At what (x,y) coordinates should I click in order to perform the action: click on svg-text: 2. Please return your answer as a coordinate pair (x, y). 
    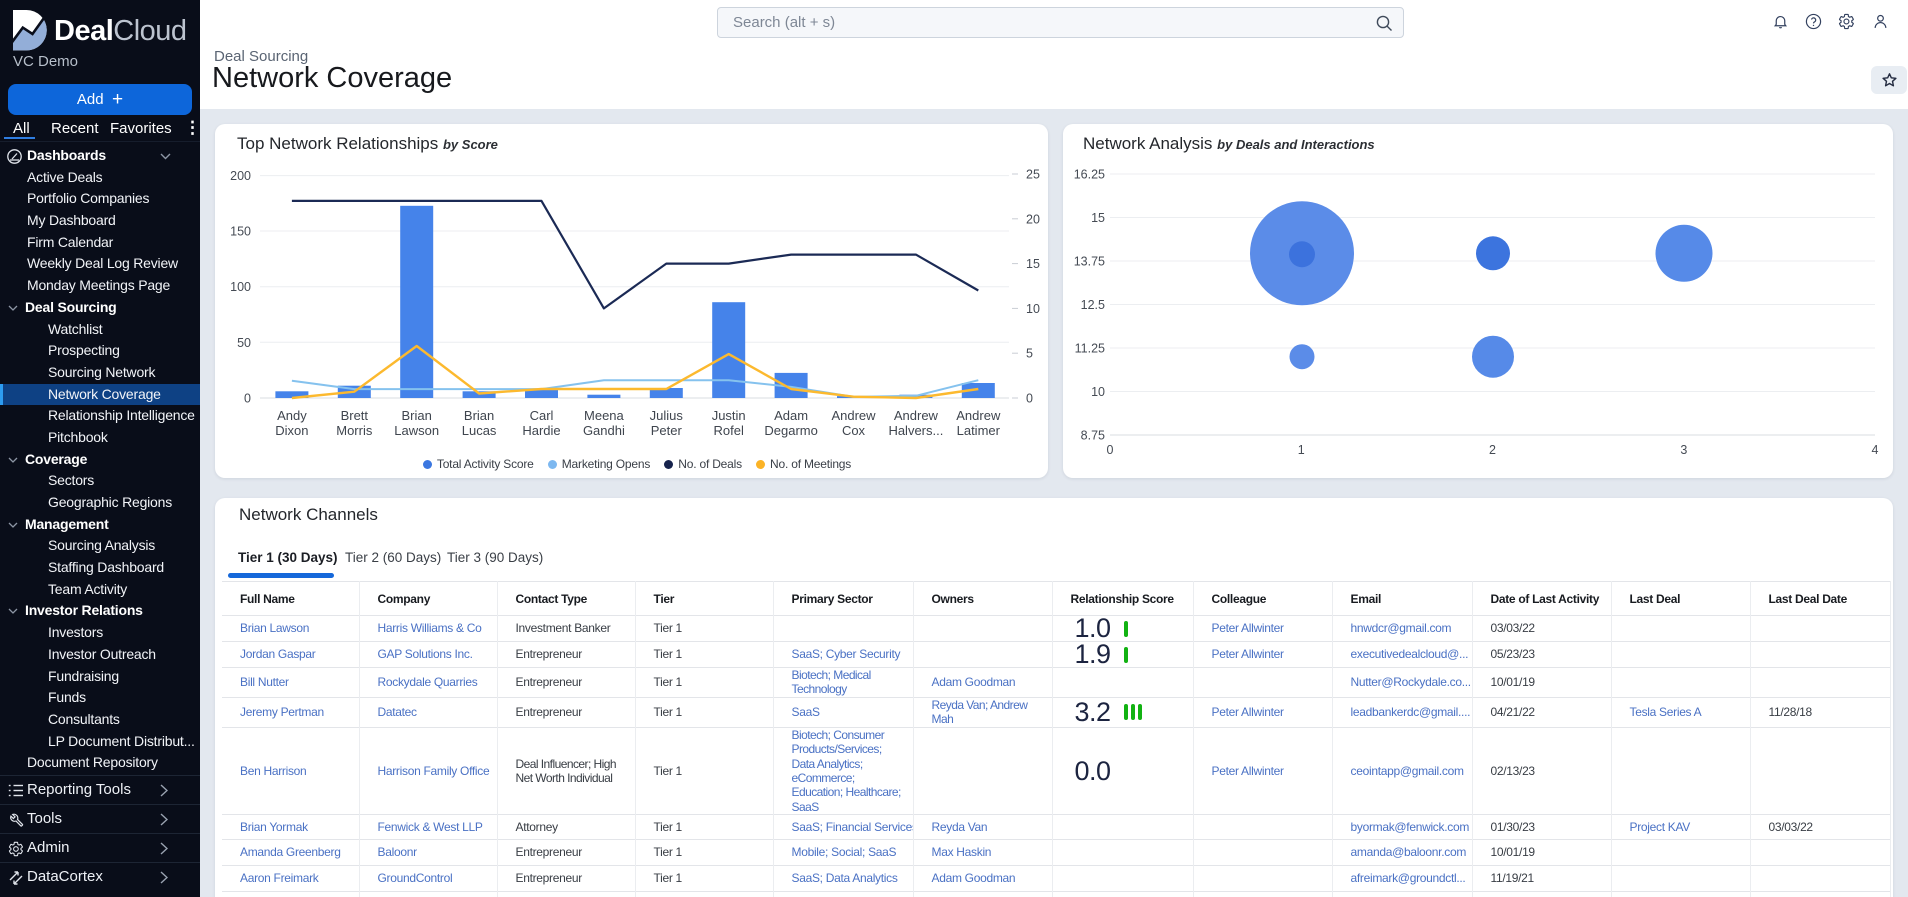
    Looking at the image, I should click on (1492, 450).